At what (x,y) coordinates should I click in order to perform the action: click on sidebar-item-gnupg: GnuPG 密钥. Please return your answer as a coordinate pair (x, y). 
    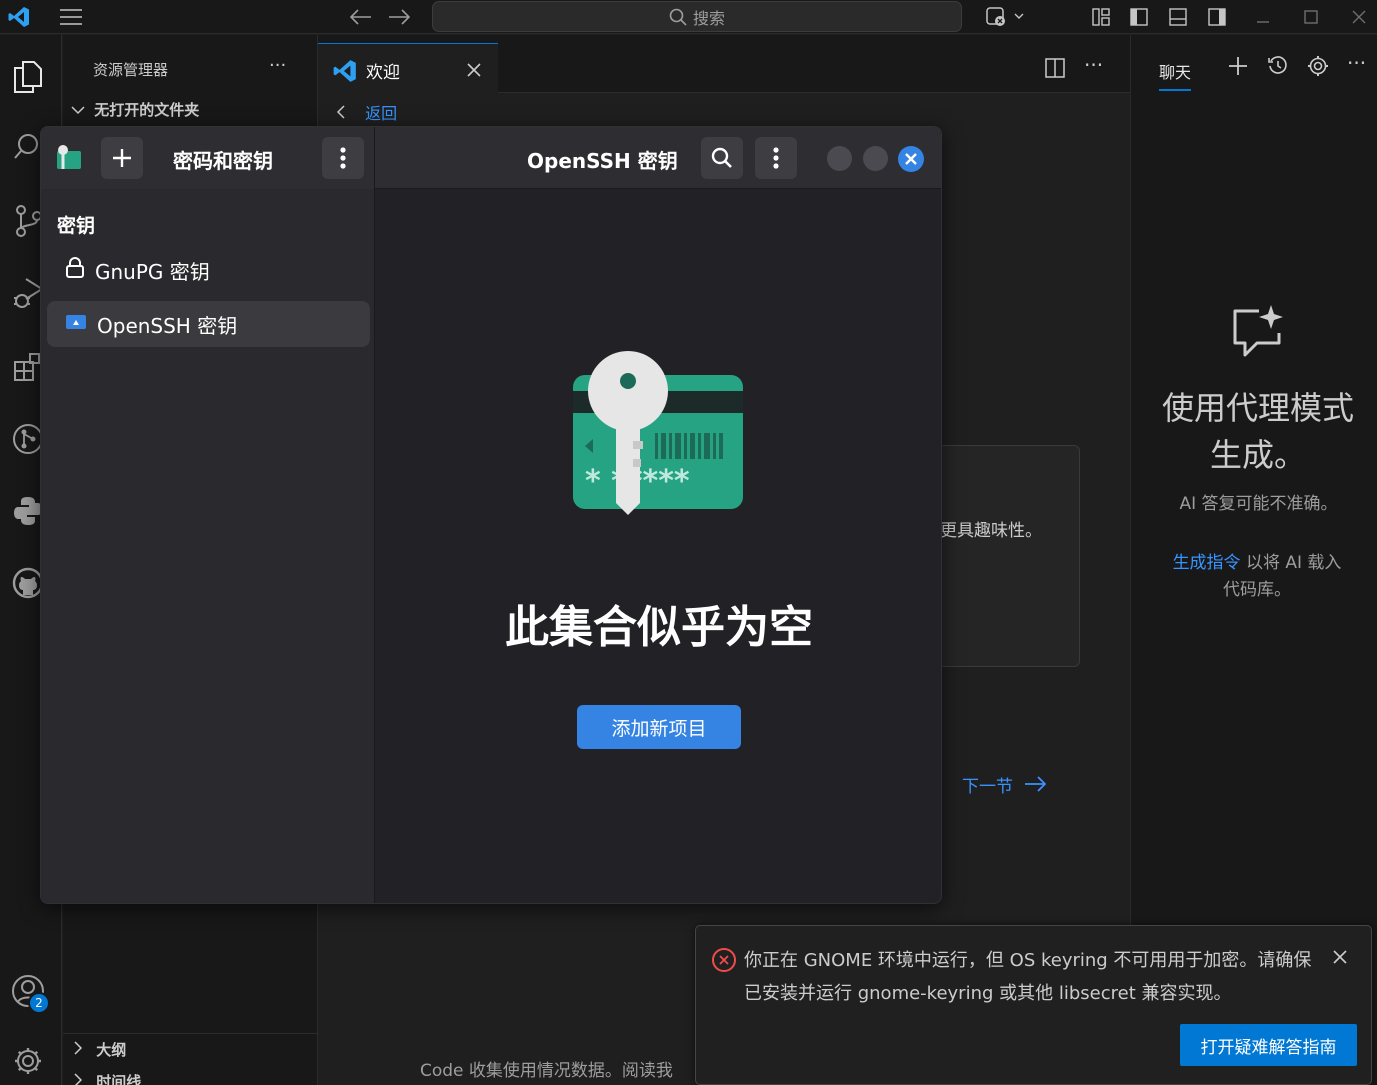
    Looking at the image, I should click on (208, 270).